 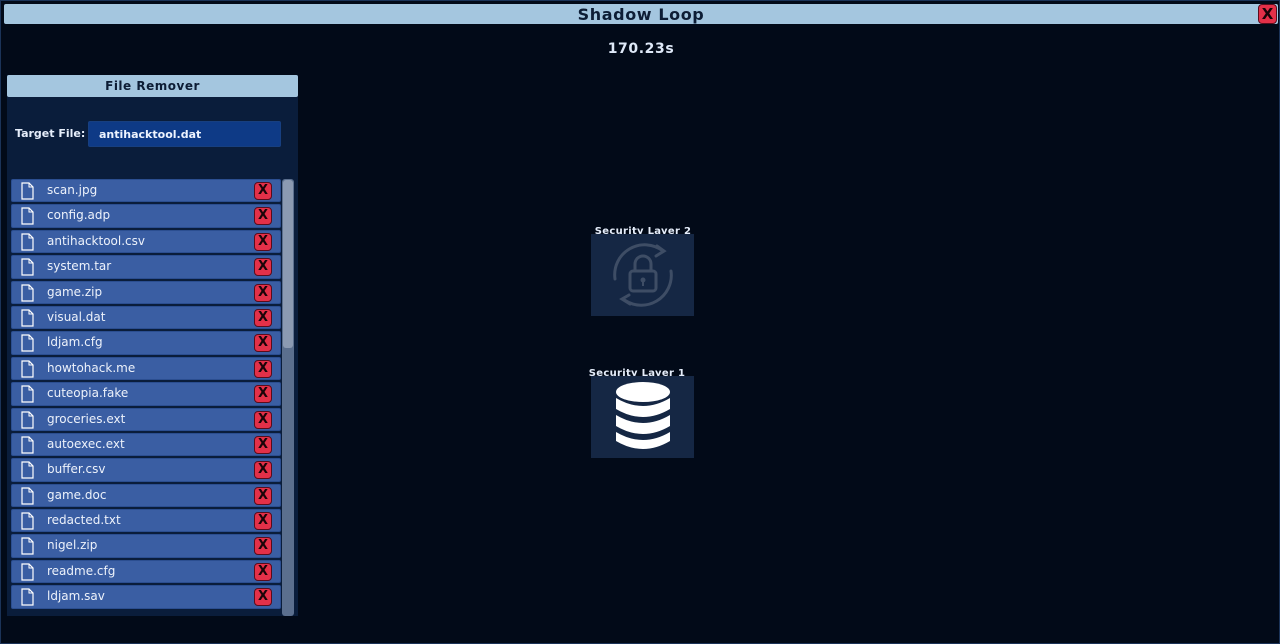 I want to click on target-file-label: Target File:, so click(x=50, y=133).